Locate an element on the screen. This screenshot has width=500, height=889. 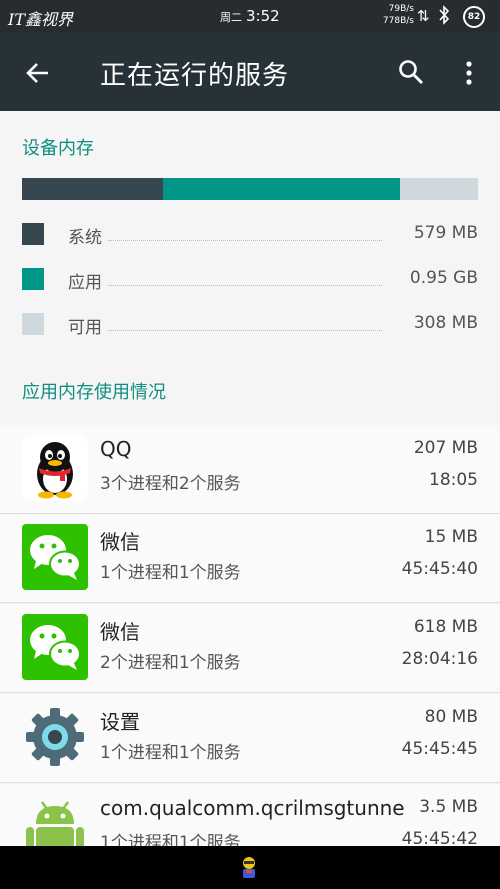
app-runtime: 28:04:16 is located at coordinates (439, 659).